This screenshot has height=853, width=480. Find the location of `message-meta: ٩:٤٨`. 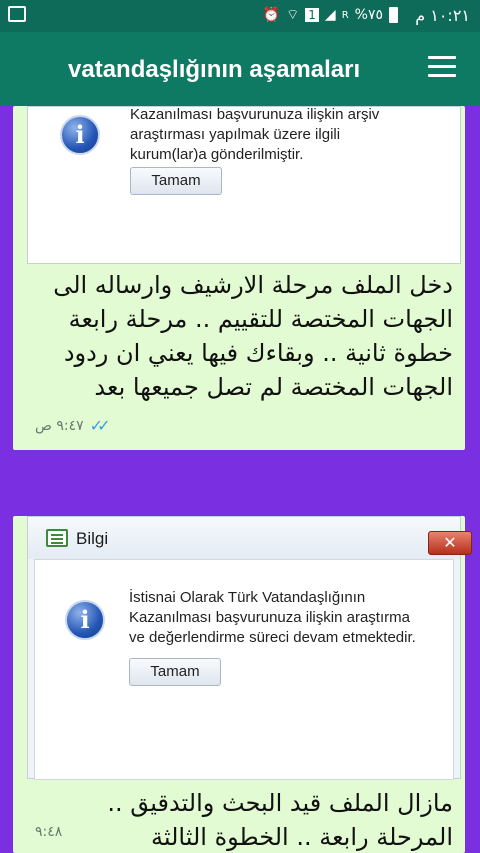

message-meta: ٩:٤٨ is located at coordinates (48, 832).